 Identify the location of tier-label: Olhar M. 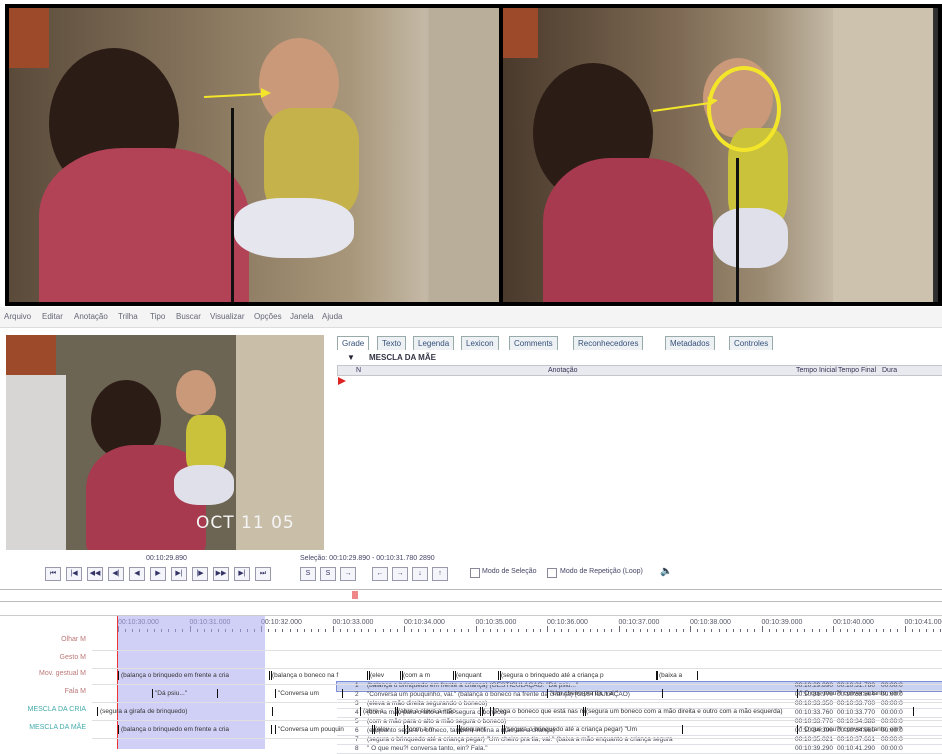
(43, 639).